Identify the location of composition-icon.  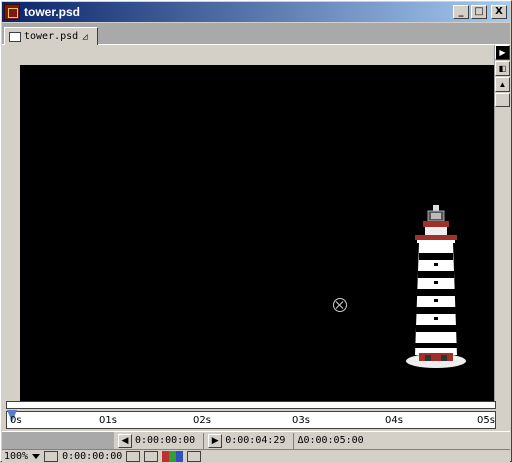
(15, 36).